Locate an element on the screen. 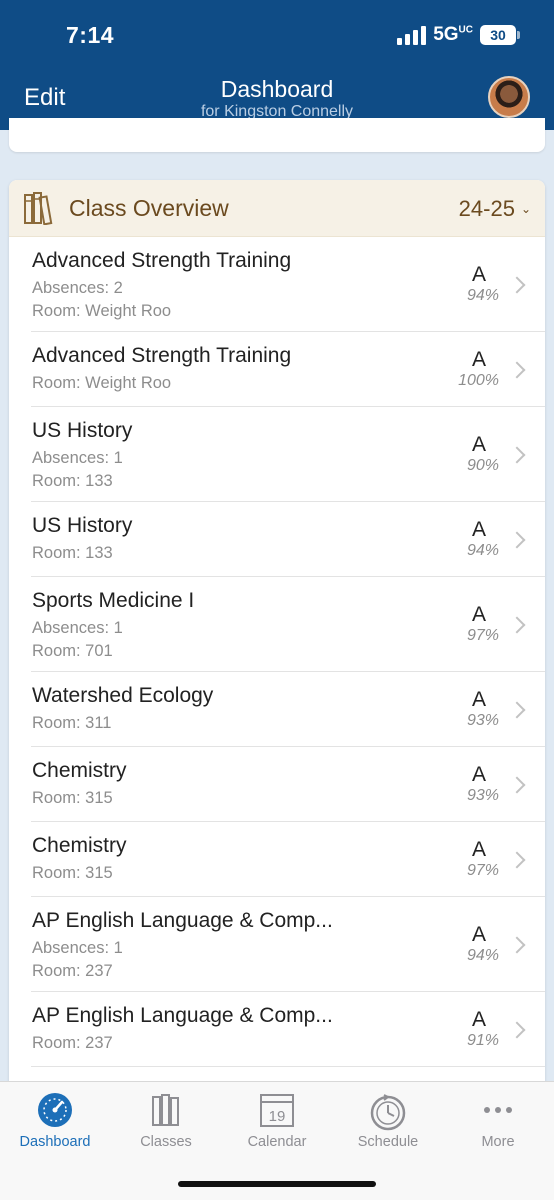 Image resolution: width=554 pixels, height=1200 pixels. grade-block: A 91% is located at coordinates (469, 1029).